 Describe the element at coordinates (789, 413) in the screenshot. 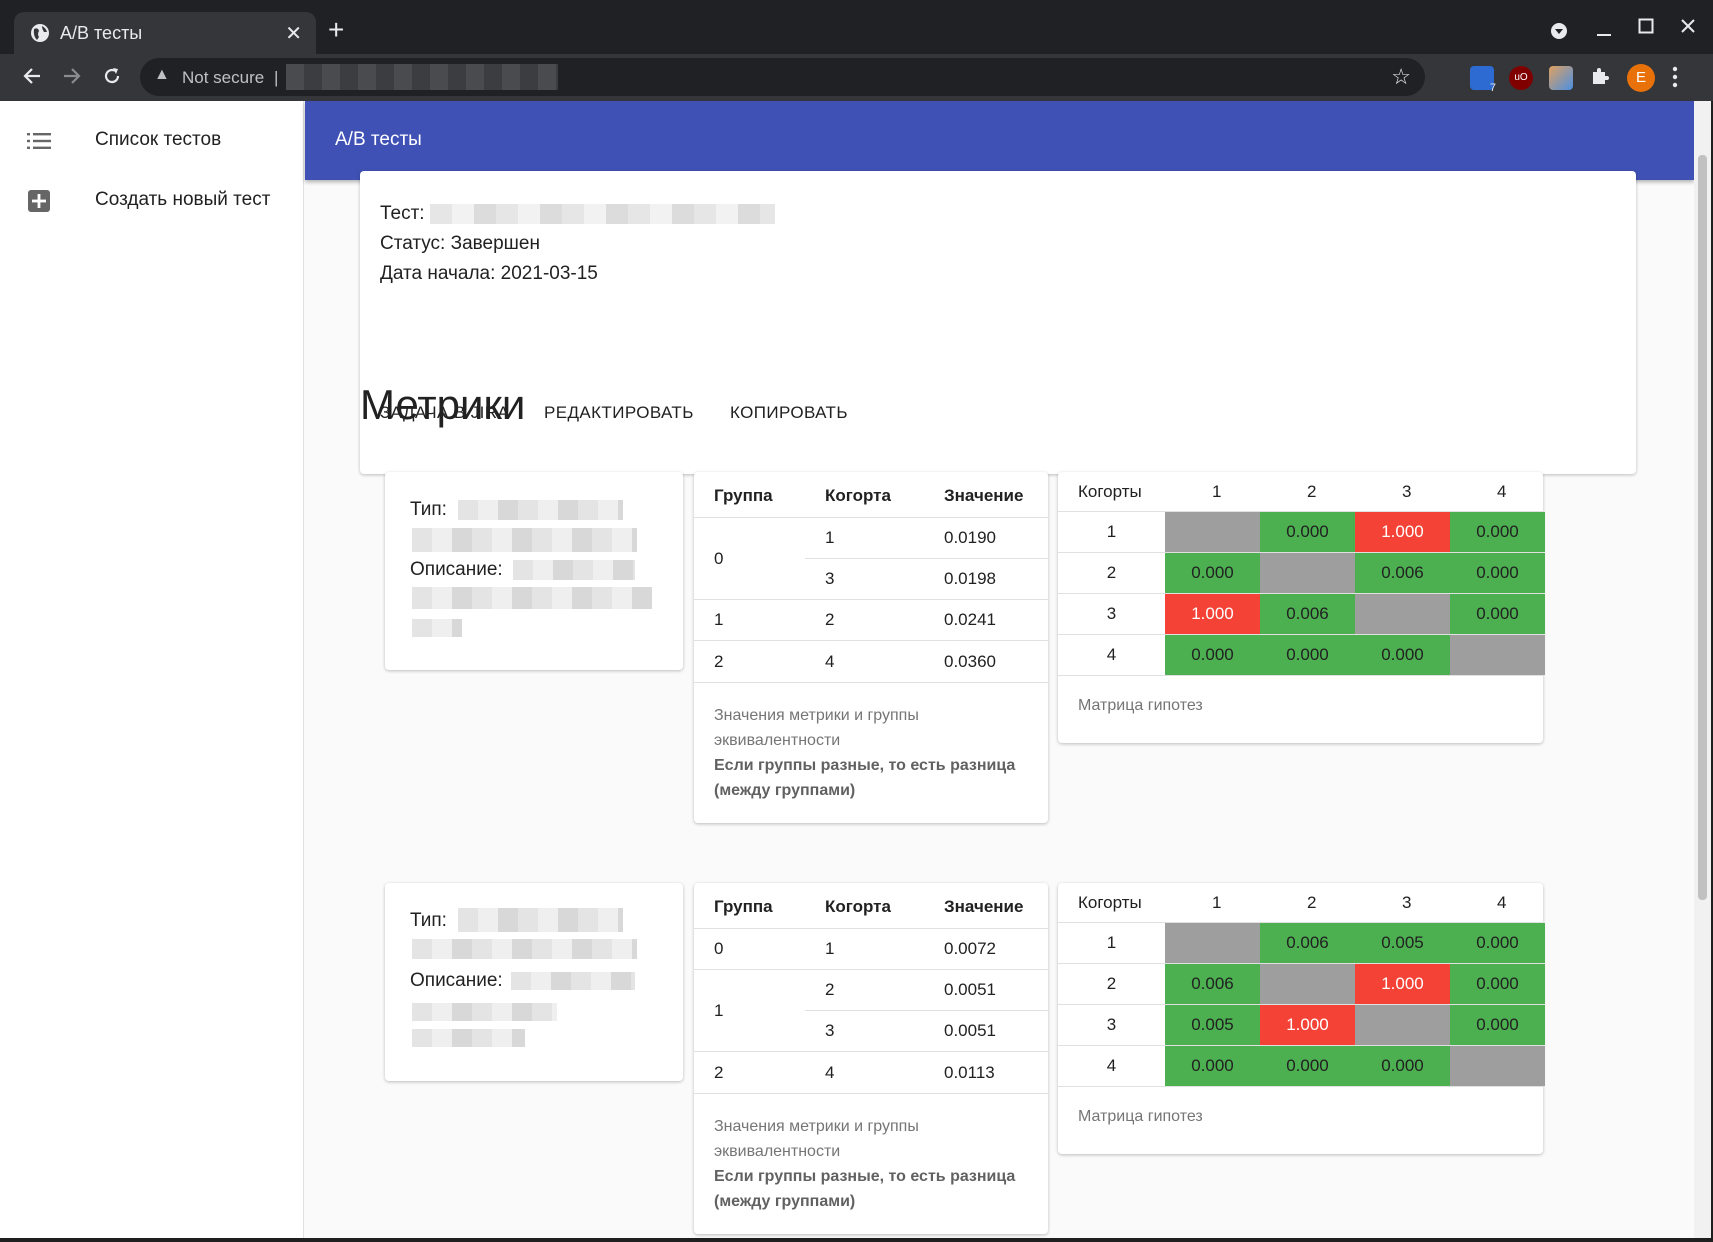

I see `copy-button: КОПИРОВАТЬ` at that location.